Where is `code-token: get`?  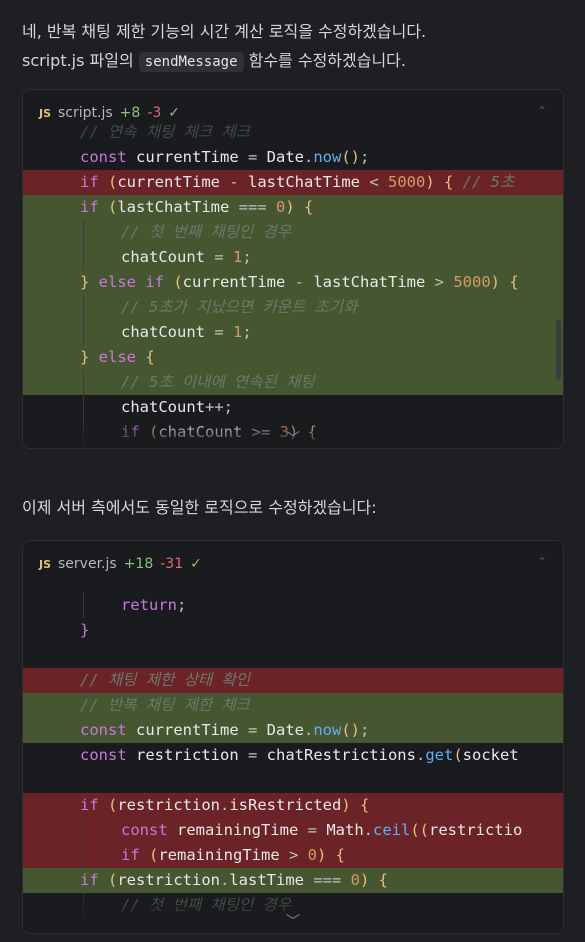 code-token: get is located at coordinates (439, 755).